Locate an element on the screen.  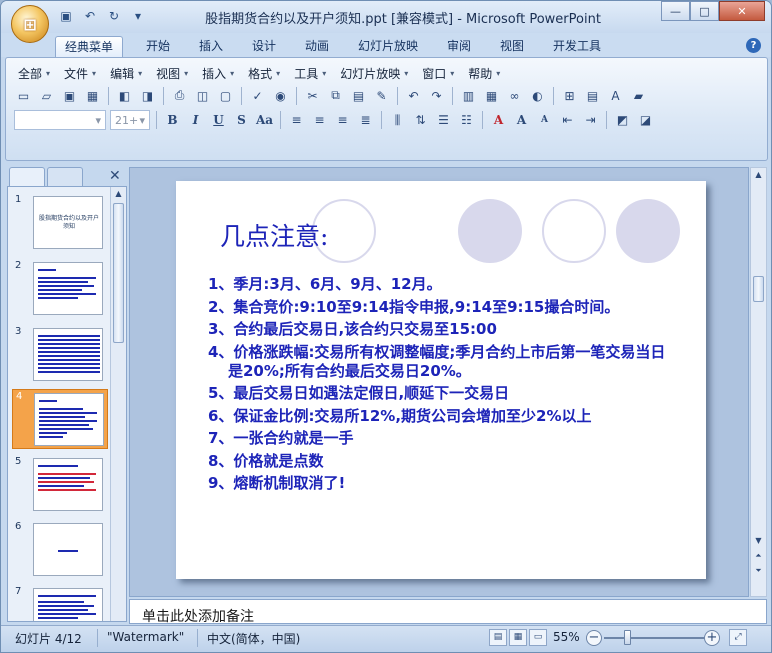
publish-icon: ◨ is located at coordinates (147, 95).